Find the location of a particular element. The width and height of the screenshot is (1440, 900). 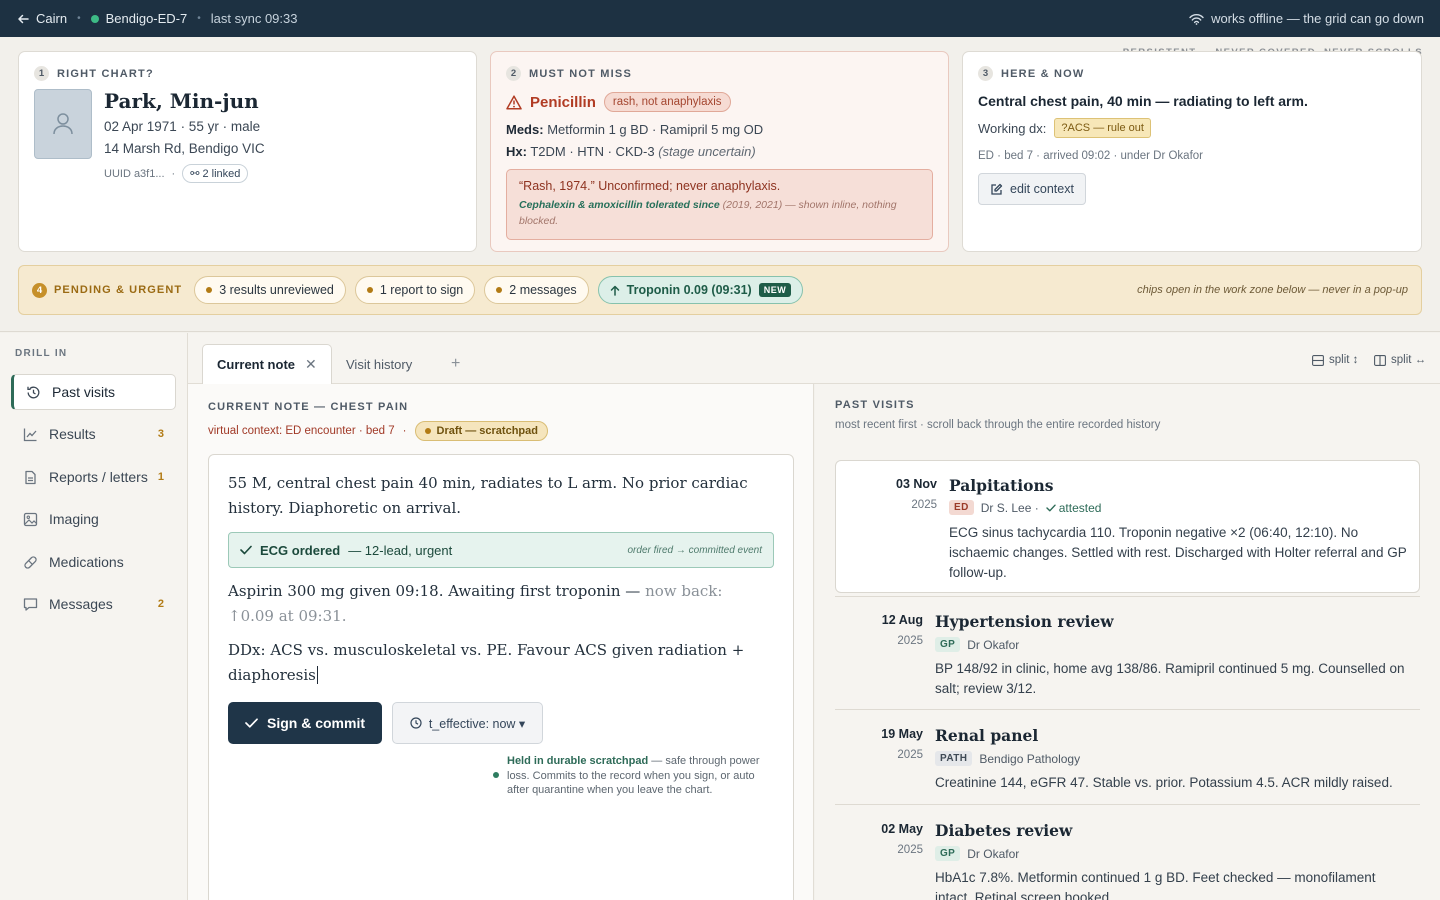

sidebar-item-reports: Reports / letters 1 is located at coordinates (93, 477).